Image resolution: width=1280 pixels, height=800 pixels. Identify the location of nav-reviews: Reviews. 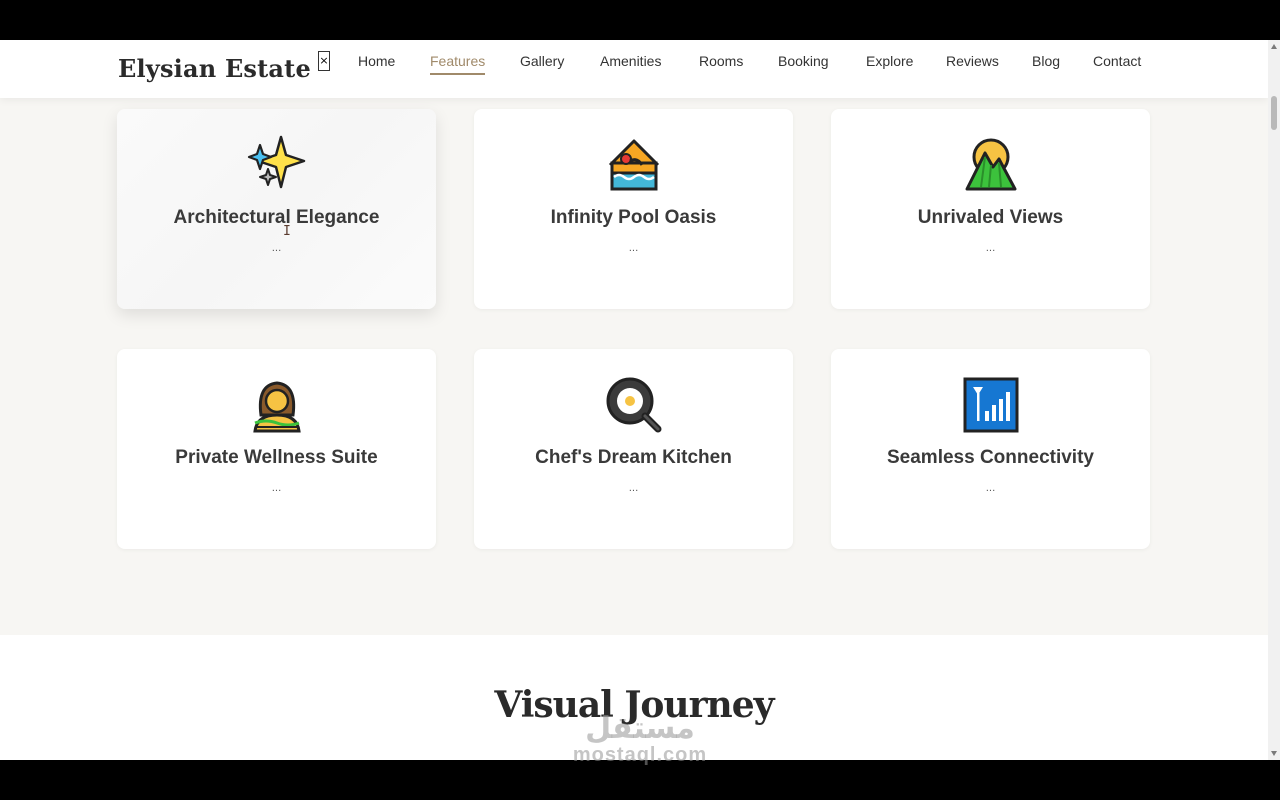
(972, 63).